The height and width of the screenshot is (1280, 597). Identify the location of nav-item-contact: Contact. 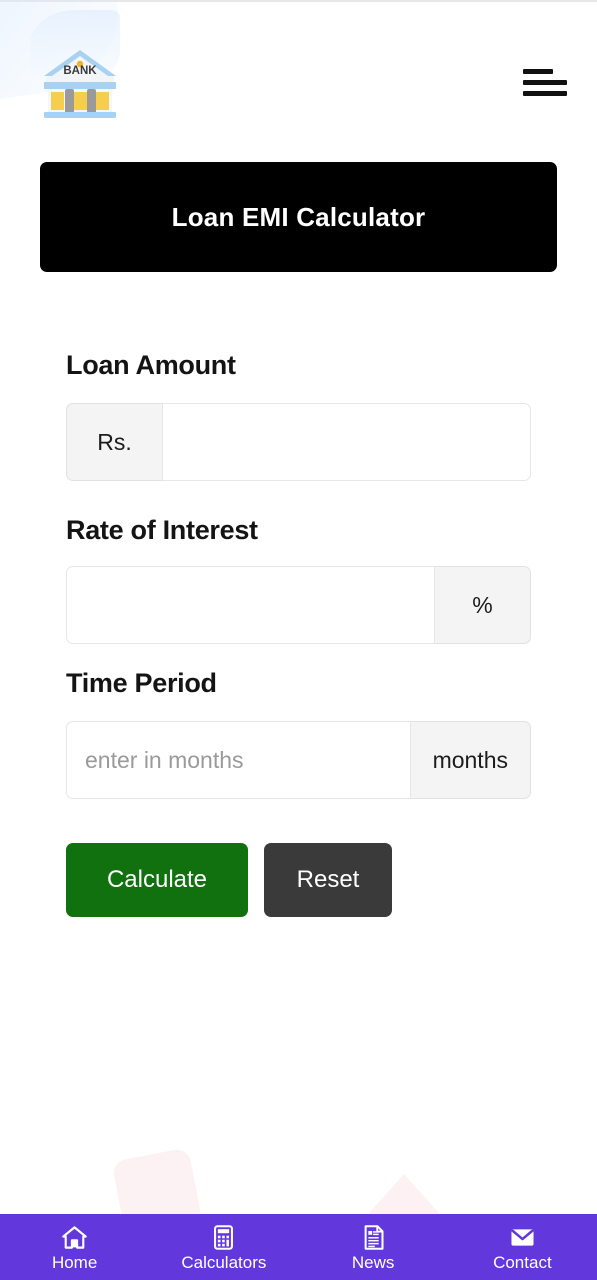
(522, 1247).